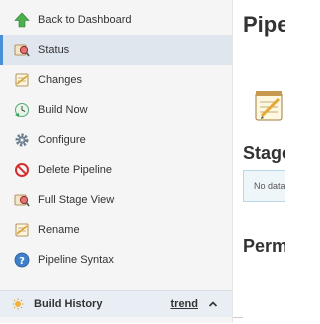  I want to click on sidebar-item-status: Status, so click(116, 50).